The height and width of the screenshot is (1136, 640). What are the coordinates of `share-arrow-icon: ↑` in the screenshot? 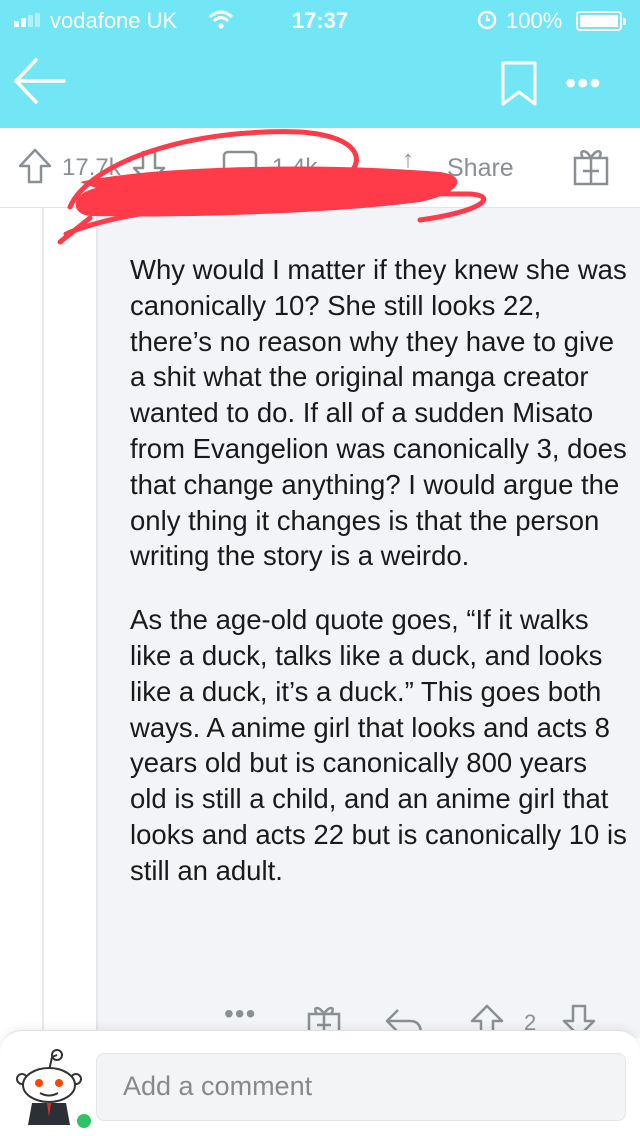 It's located at (408, 159).